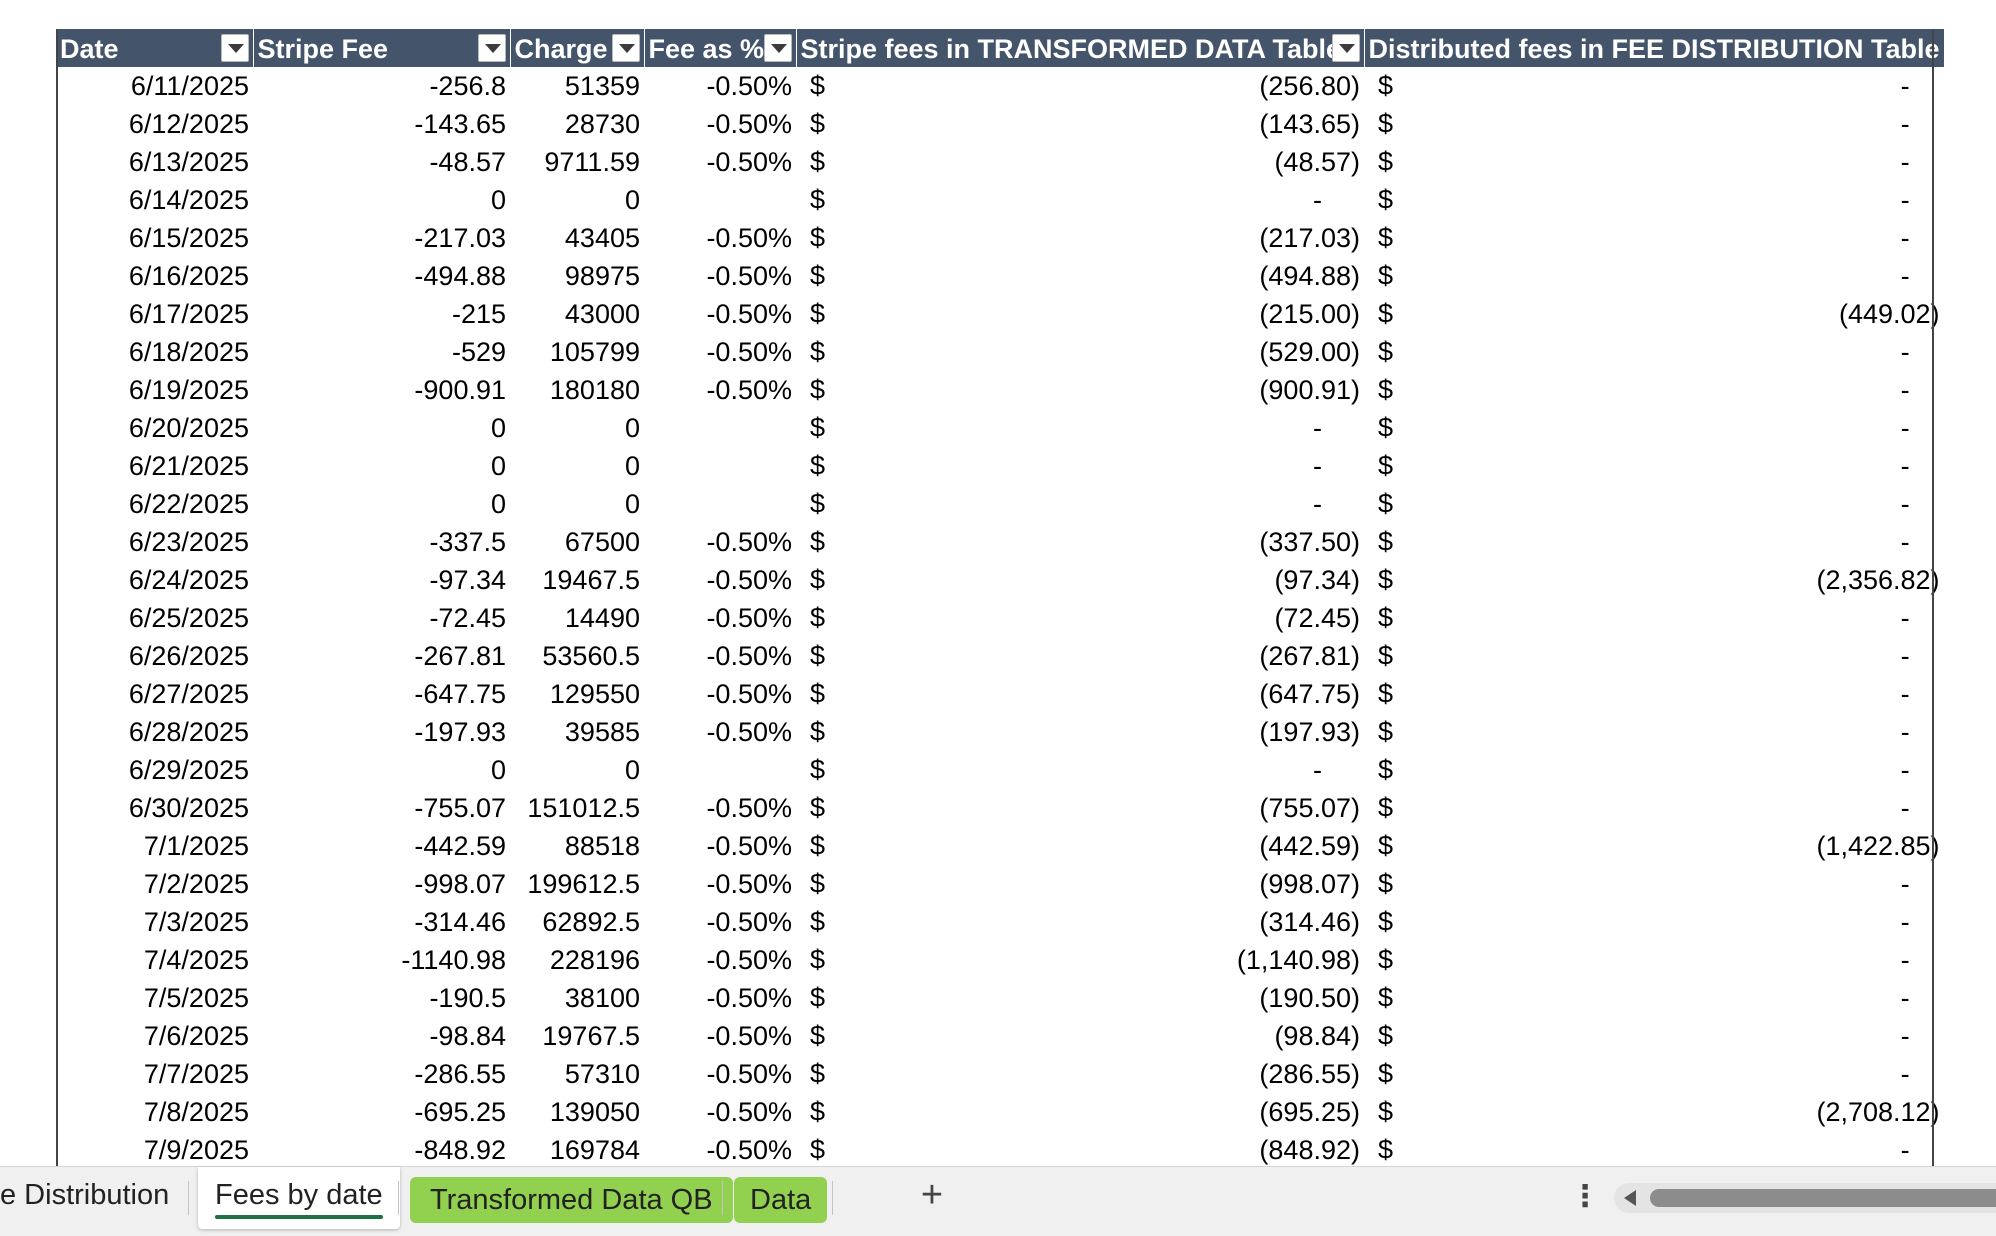 The width and height of the screenshot is (1996, 1236). What do you see at coordinates (154, 314) in the screenshot?
I see `cell-date: 6/17/2025` at bounding box center [154, 314].